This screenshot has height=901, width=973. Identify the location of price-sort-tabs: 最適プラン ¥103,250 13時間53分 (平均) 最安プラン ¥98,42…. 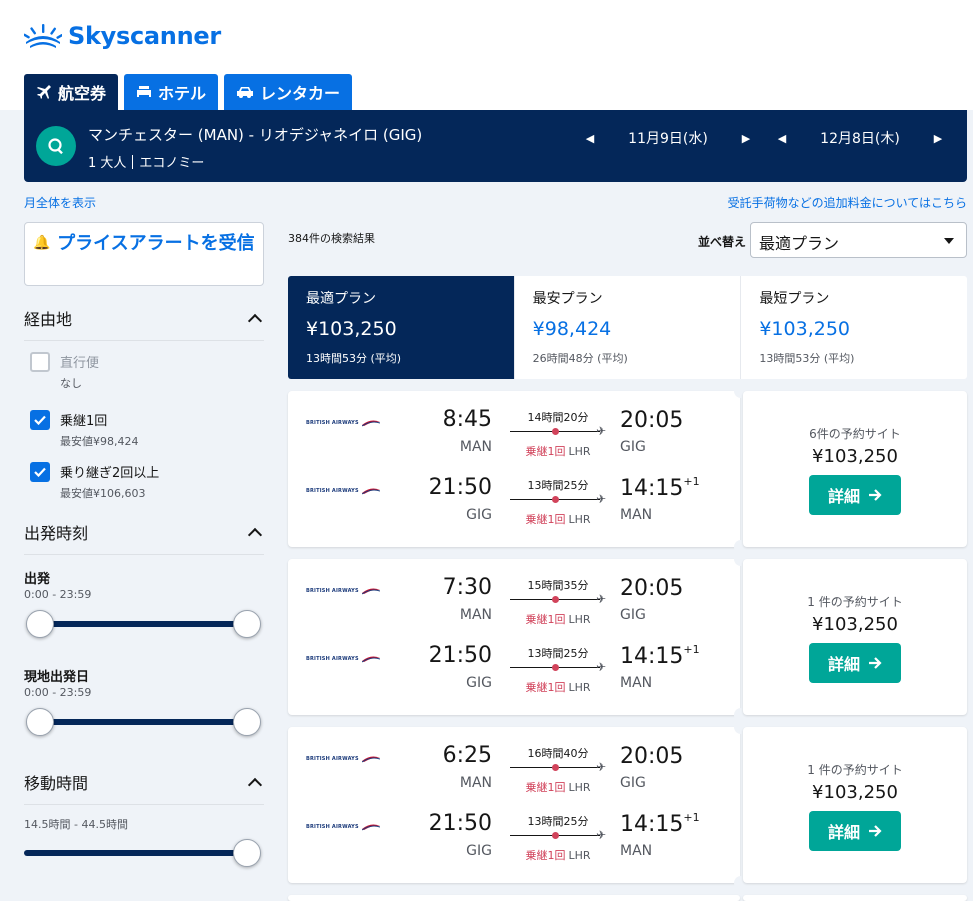
(627, 327).